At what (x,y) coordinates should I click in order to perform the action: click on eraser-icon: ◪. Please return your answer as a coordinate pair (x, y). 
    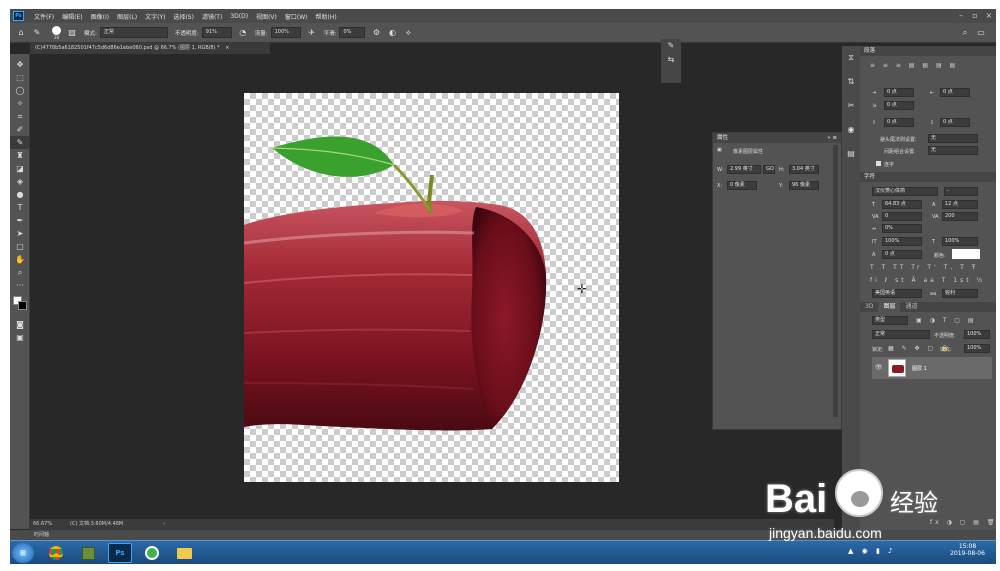
    Looking at the image, I should click on (20, 168).